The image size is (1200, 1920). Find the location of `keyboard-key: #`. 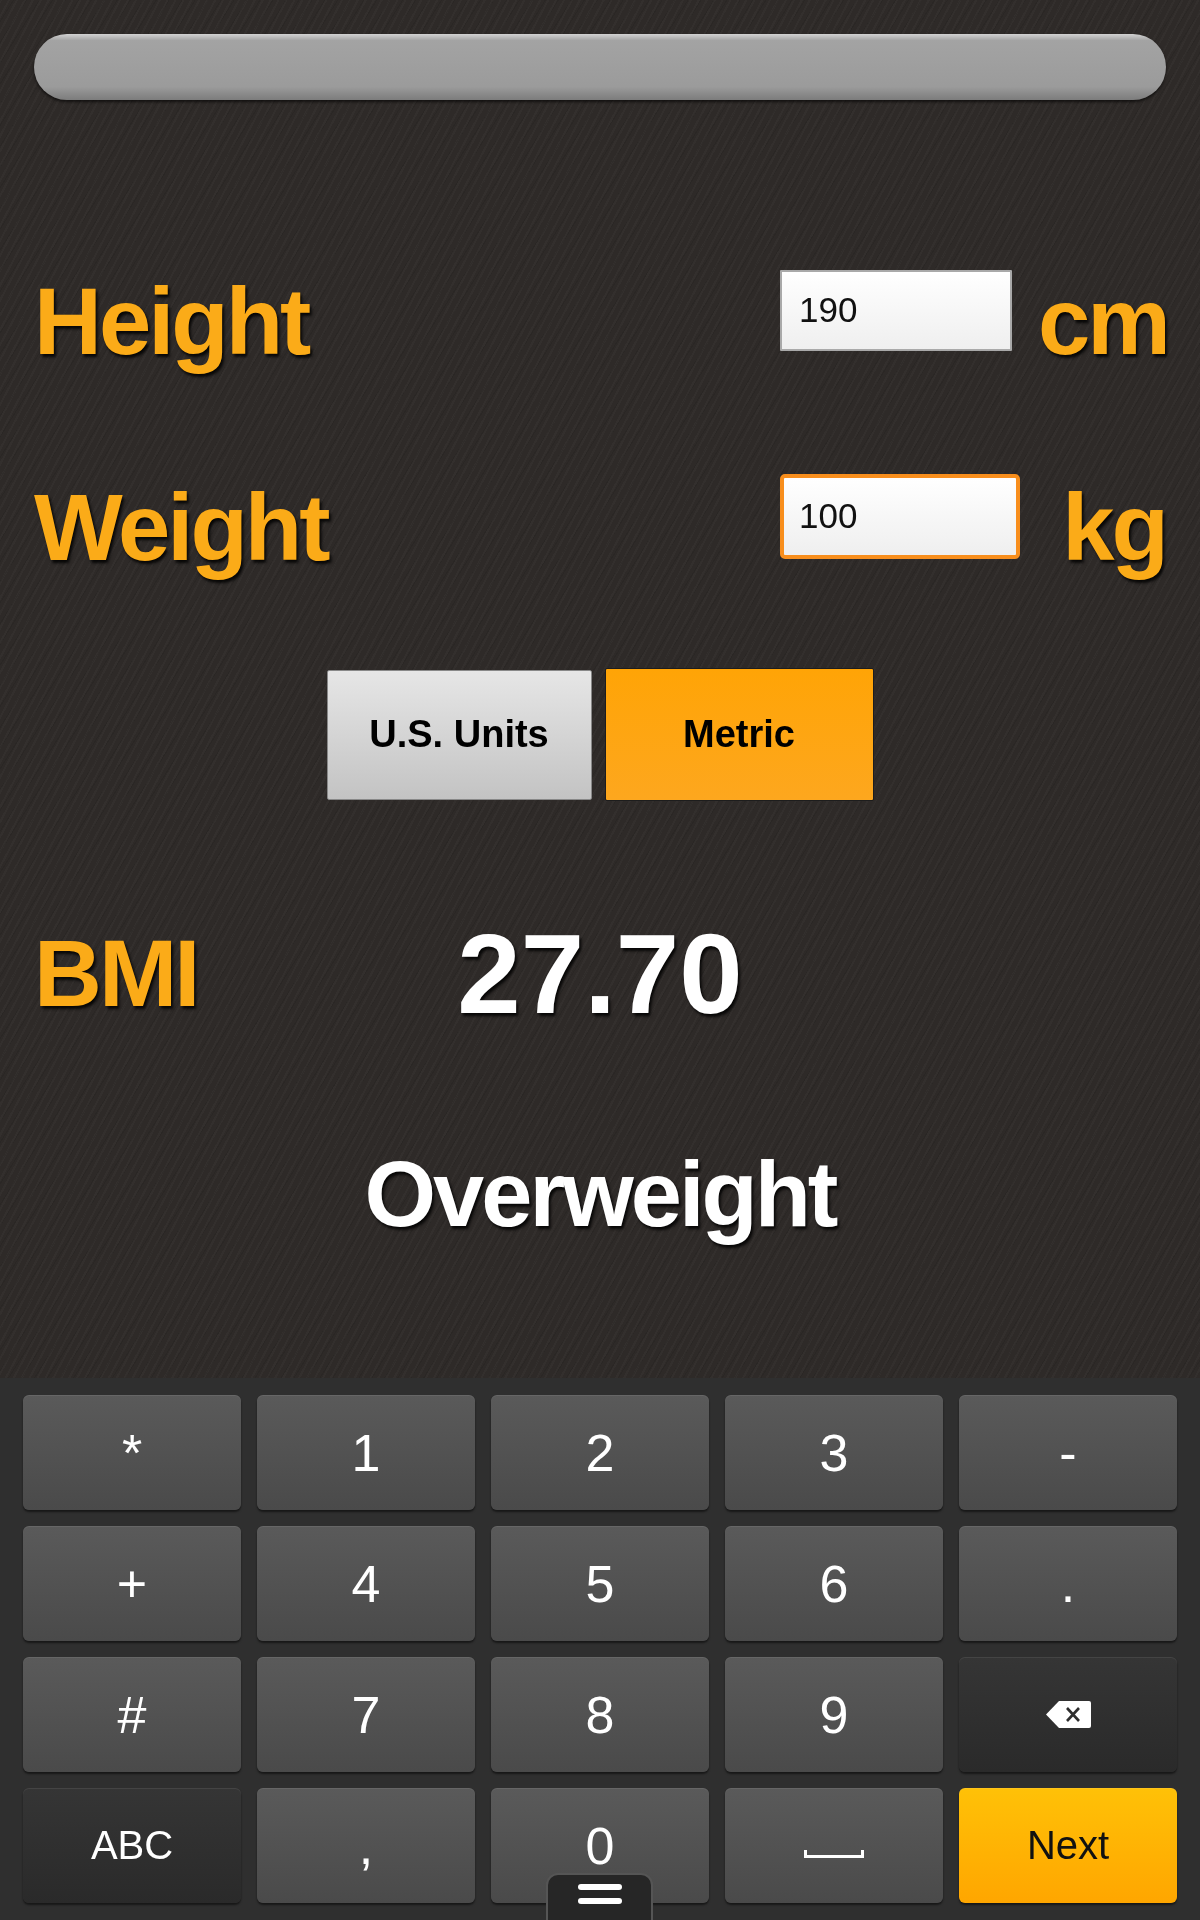

keyboard-key: # is located at coordinates (132, 1714).